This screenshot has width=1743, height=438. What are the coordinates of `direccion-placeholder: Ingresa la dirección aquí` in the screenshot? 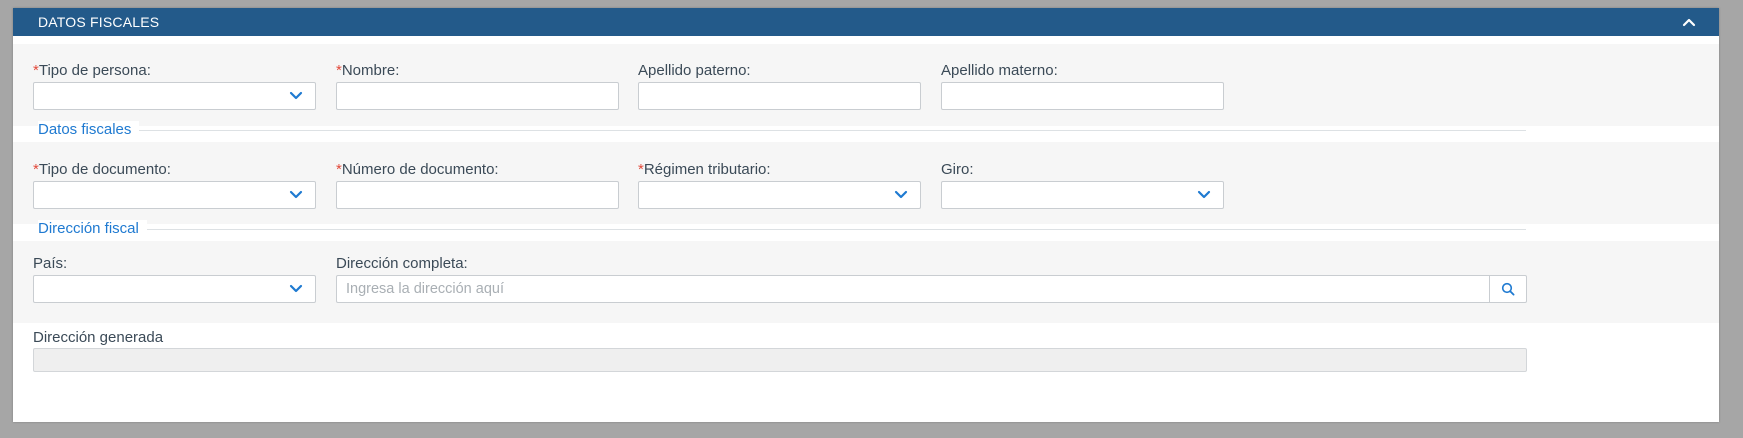 It's located at (425, 289).